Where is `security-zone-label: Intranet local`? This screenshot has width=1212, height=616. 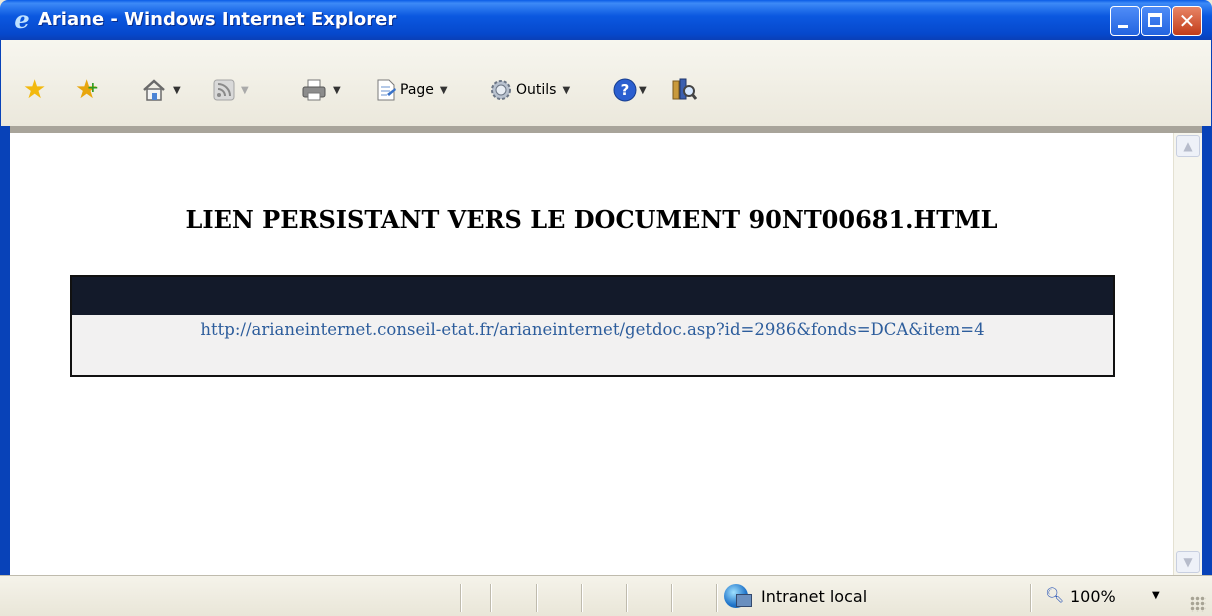
security-zone-label: Intranet local is located at coordinates (814, 596).